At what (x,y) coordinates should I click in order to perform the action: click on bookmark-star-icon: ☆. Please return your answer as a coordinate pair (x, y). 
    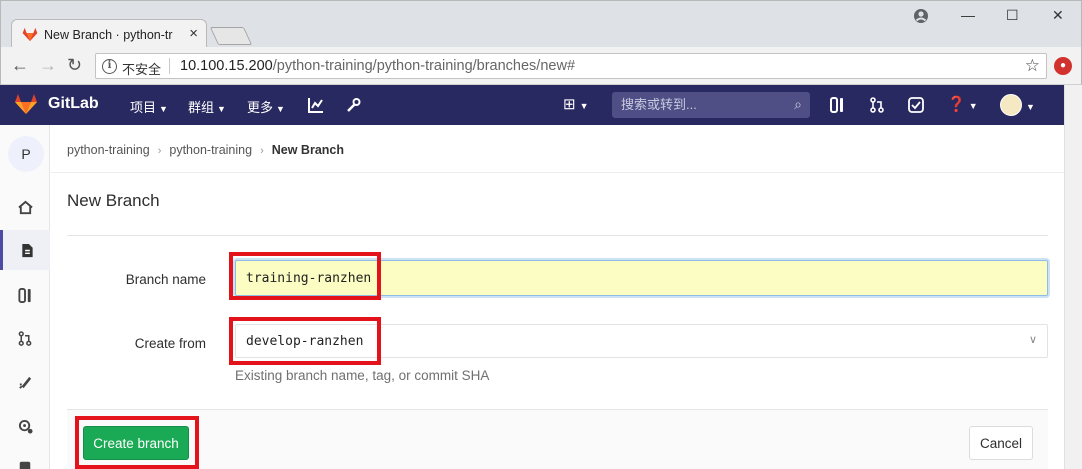
    Looking at the image, I should click on (1032, 66).